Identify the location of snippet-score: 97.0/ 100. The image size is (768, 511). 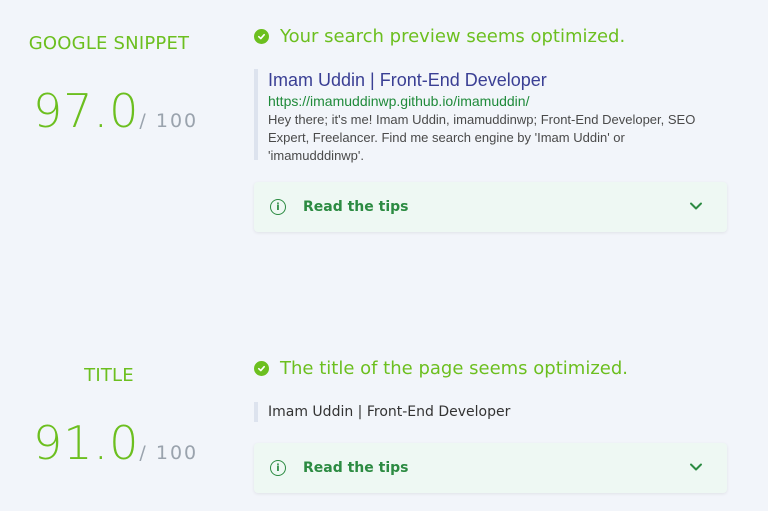
(115, 111).